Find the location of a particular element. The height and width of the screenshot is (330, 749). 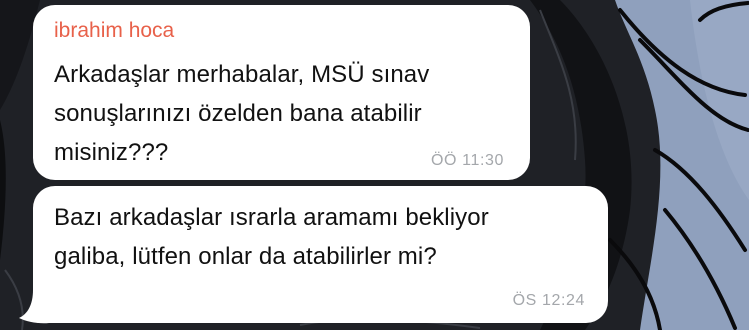

message-text: galiba, lütfen onlar da atabilirler mi? is located at coordinates (245, 256).